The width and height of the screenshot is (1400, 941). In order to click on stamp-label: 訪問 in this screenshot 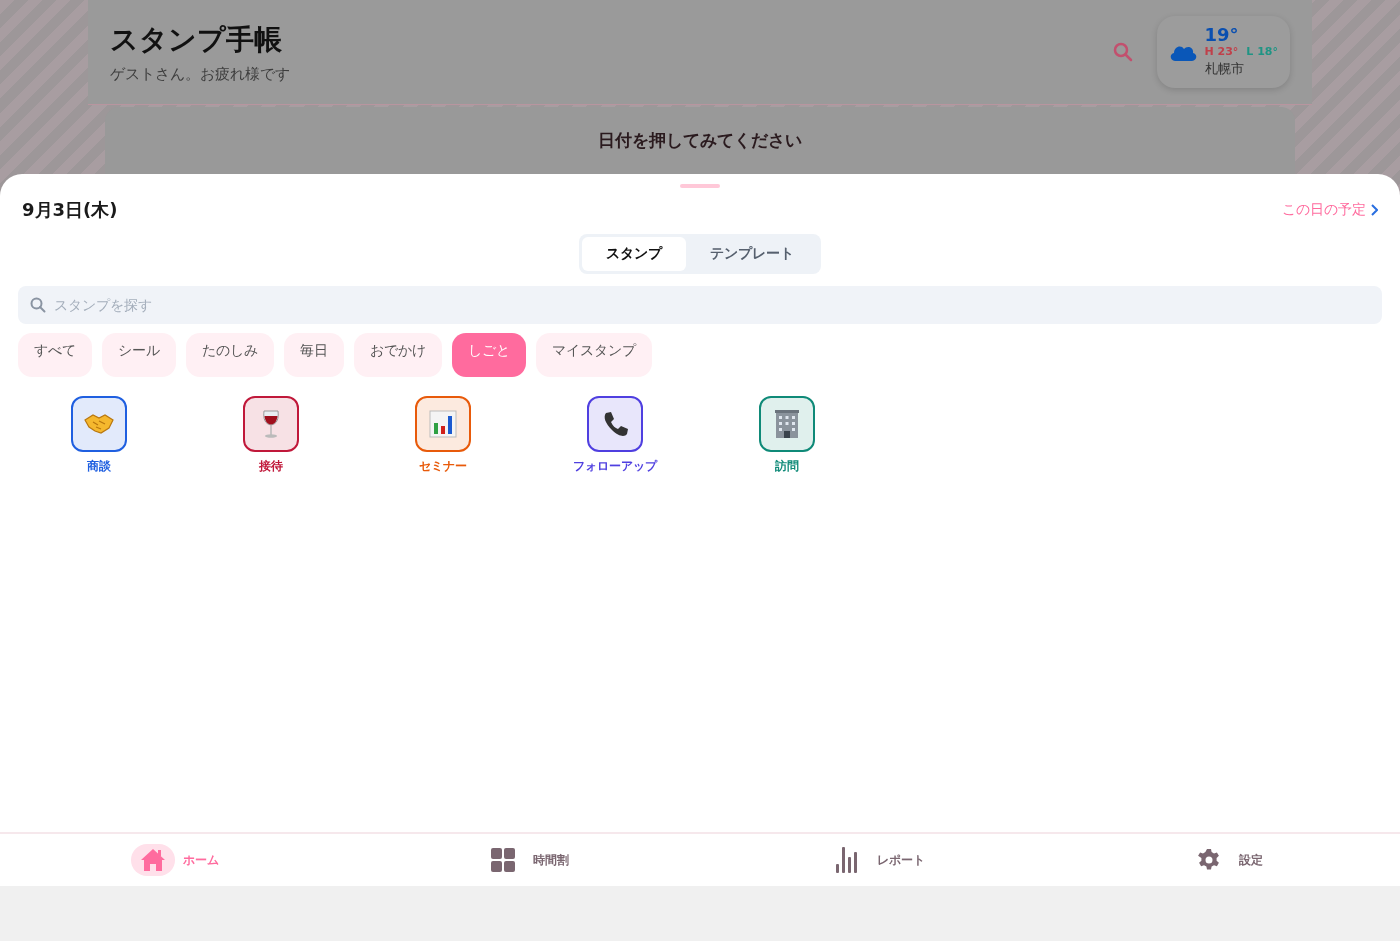, I will do `click(787, 466)`.